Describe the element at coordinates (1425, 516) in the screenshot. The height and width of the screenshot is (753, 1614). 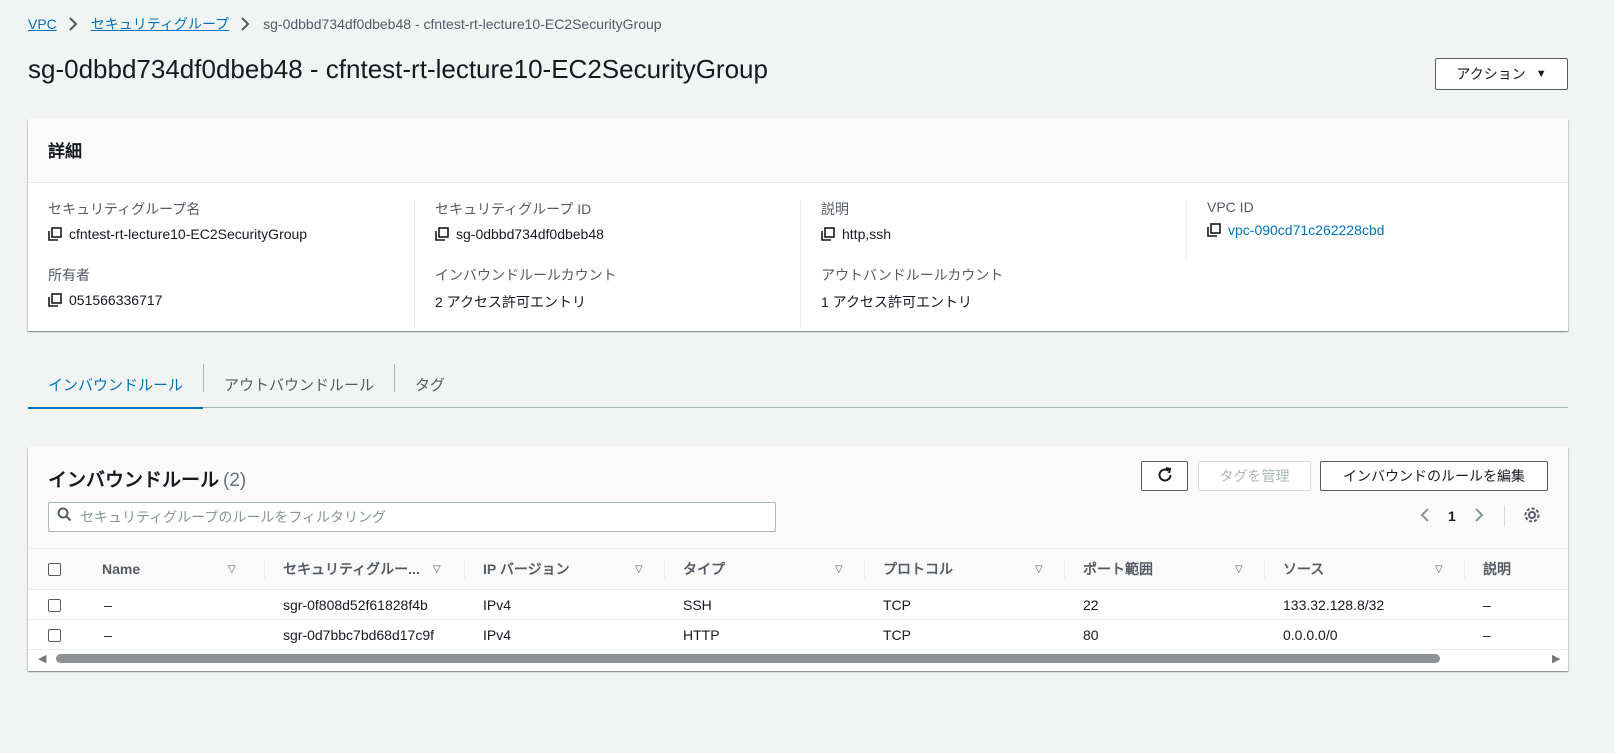
I see `chevron-left-icon` at that location.